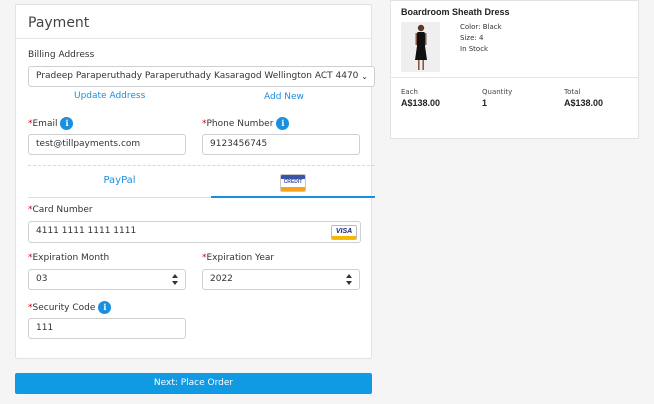 The height and width of the screenshot is (404, 654). What do you see at coordinates (497, 92) in the screenshot?
I see `quantity-label: Quantity` at bounding box center [497, 92].